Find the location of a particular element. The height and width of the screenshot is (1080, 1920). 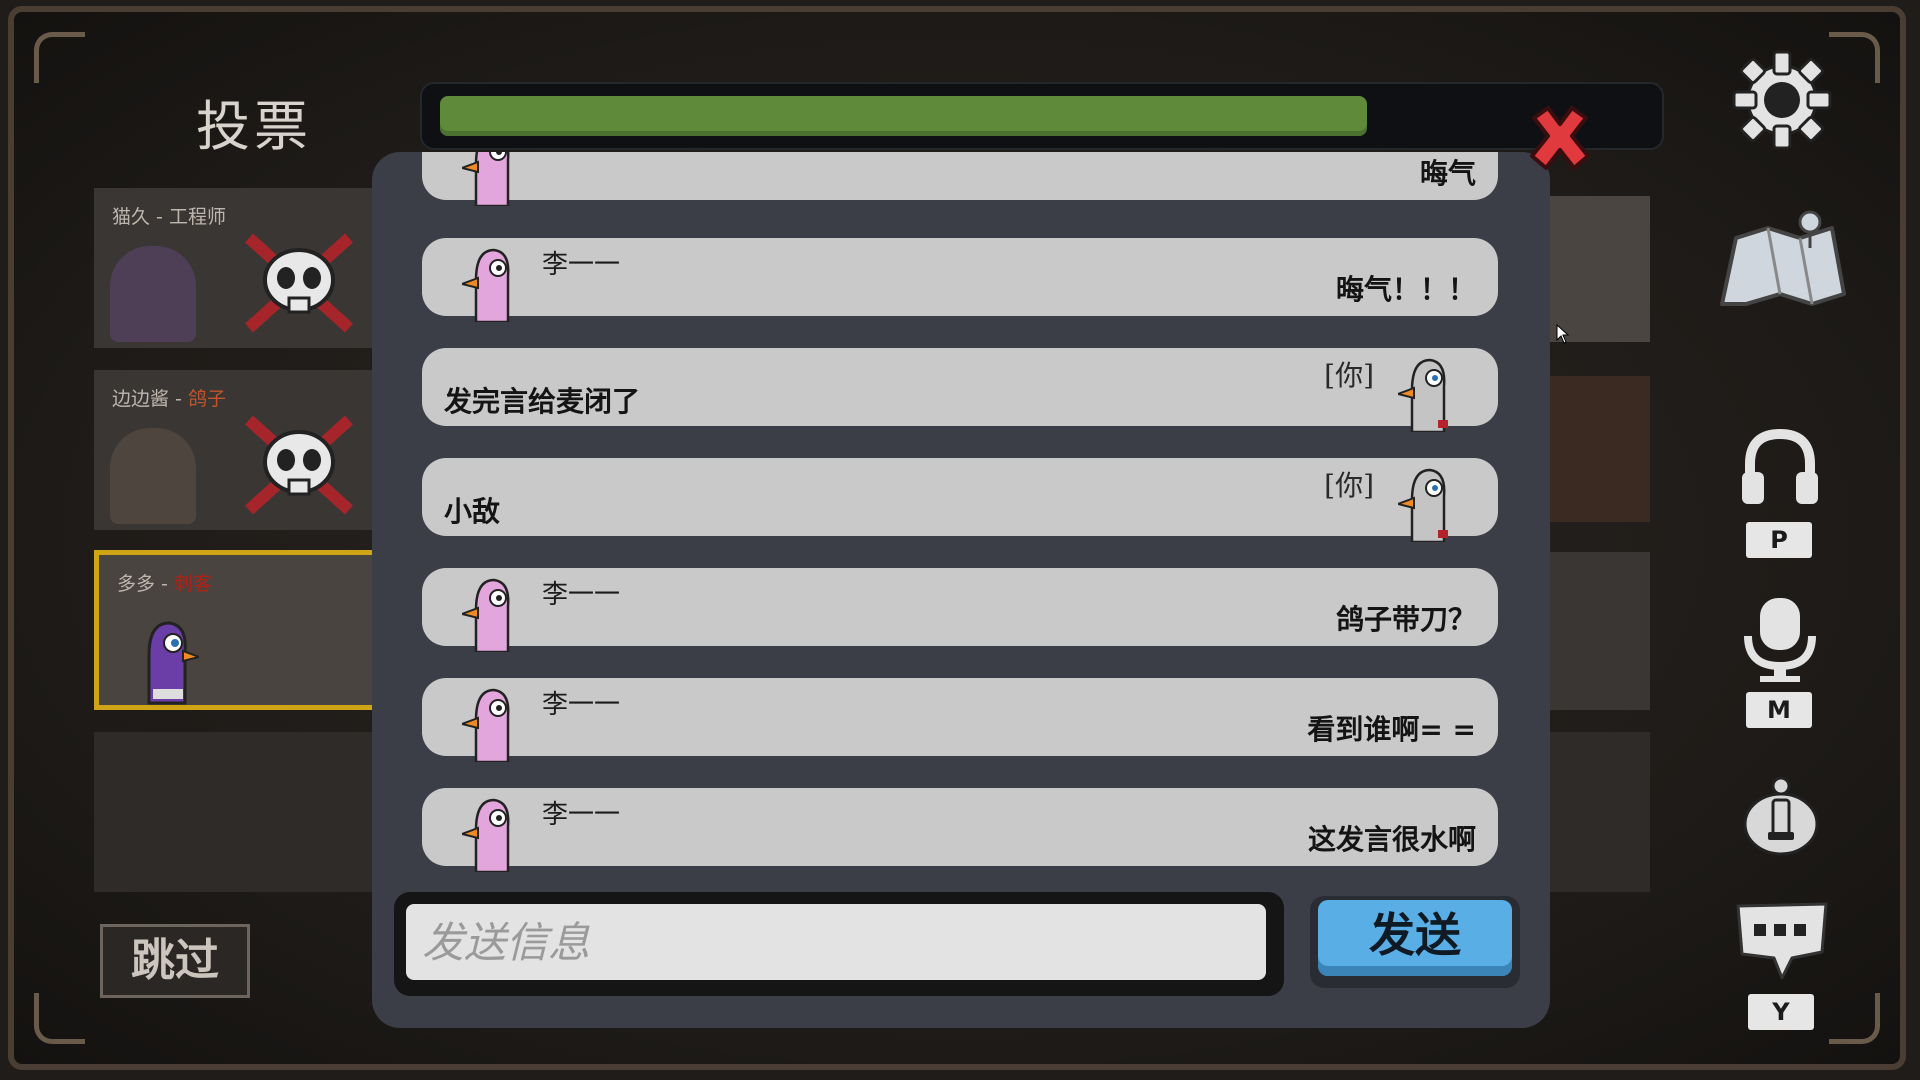

key-label: Y is located at coordinates (1781, 1012).